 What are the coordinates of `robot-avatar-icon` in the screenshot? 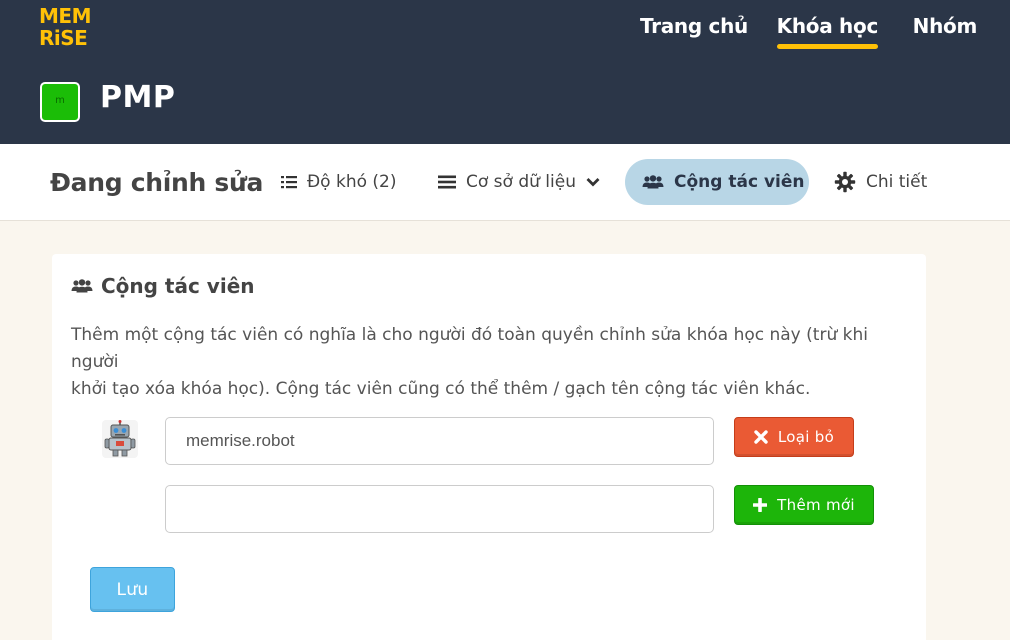 It's located at (120, 438).